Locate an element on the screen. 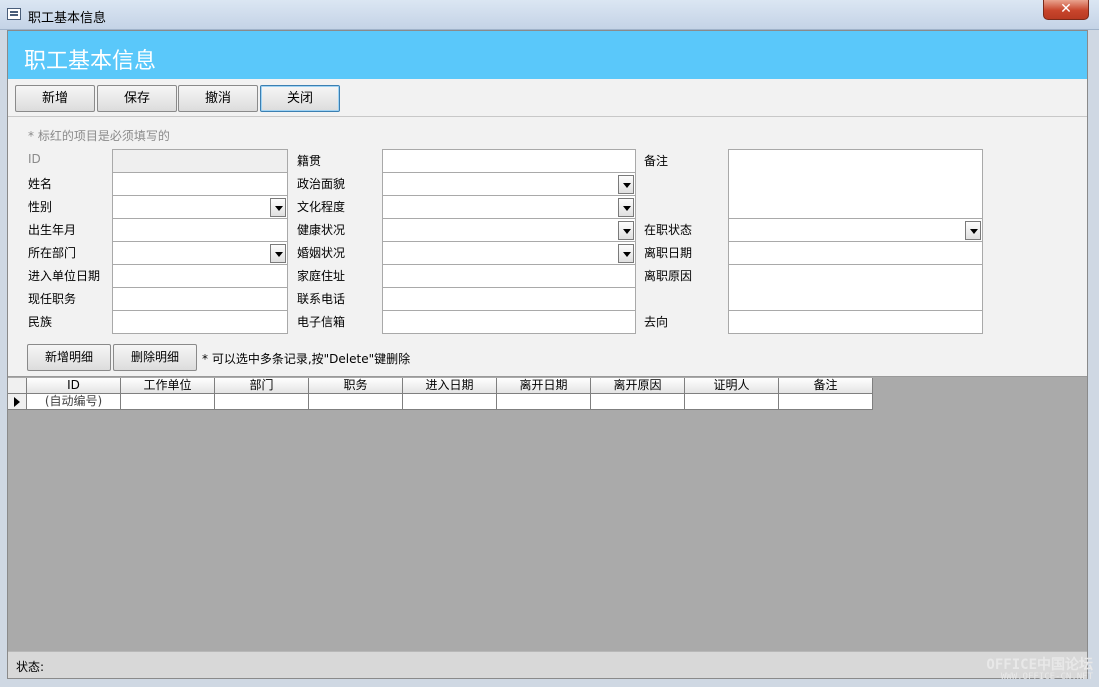  close-button: 关闭 is located at coordinates (300, 98).